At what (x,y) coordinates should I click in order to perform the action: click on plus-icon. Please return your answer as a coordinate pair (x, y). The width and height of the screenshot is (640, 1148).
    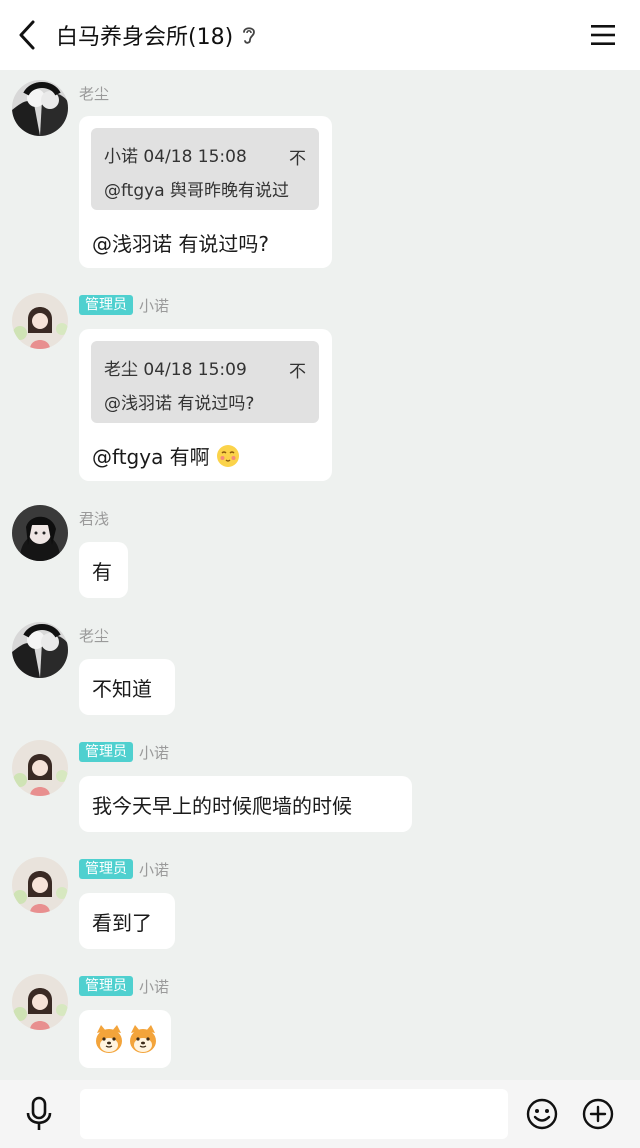
    Looking at the image, I should click on (598, 1114).